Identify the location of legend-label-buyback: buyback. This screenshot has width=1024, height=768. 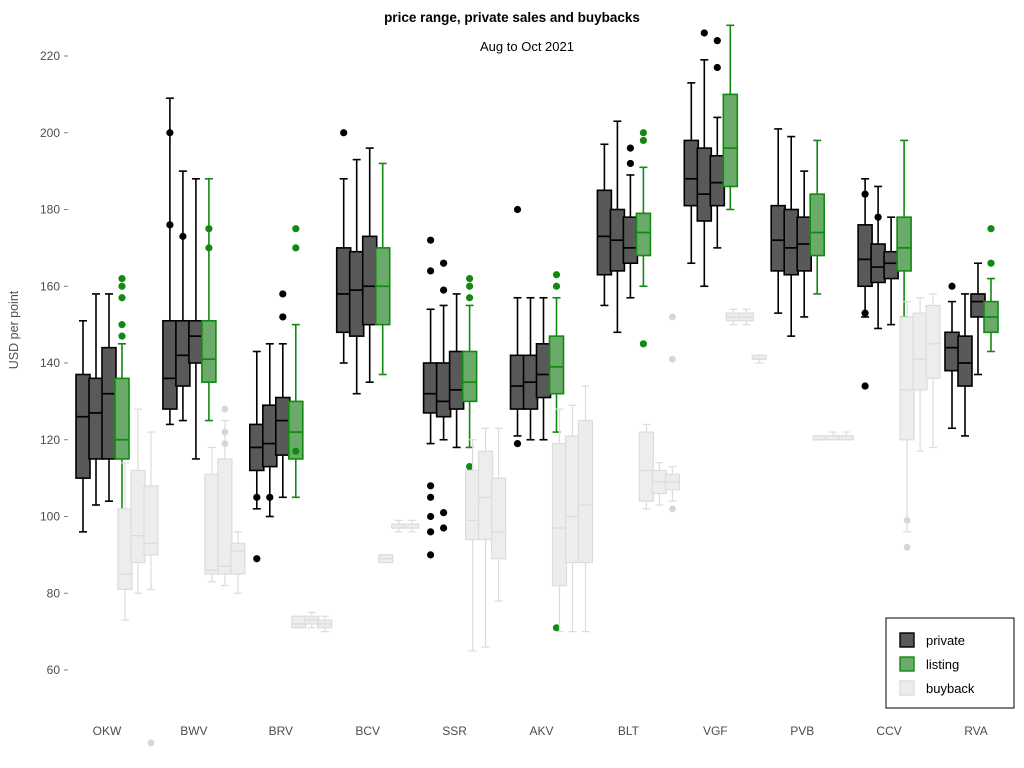
(950, 688).